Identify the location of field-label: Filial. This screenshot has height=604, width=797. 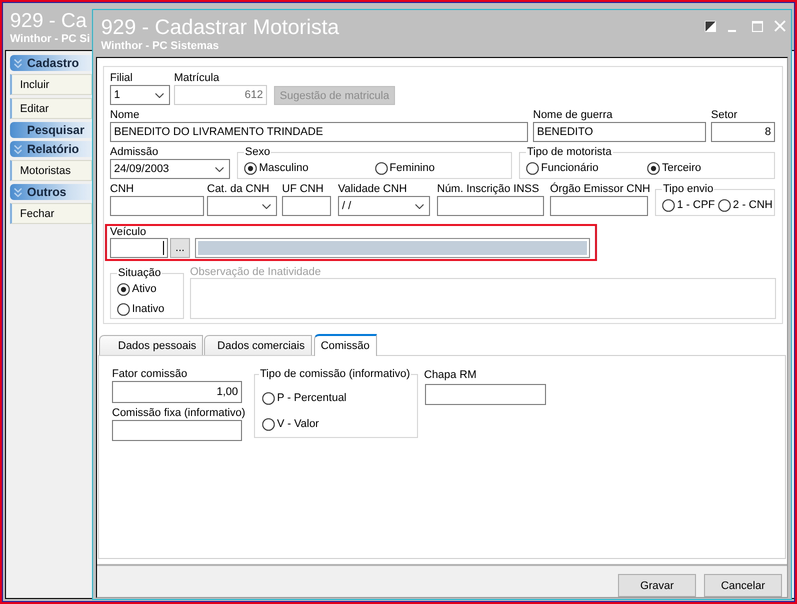
(121, 78).